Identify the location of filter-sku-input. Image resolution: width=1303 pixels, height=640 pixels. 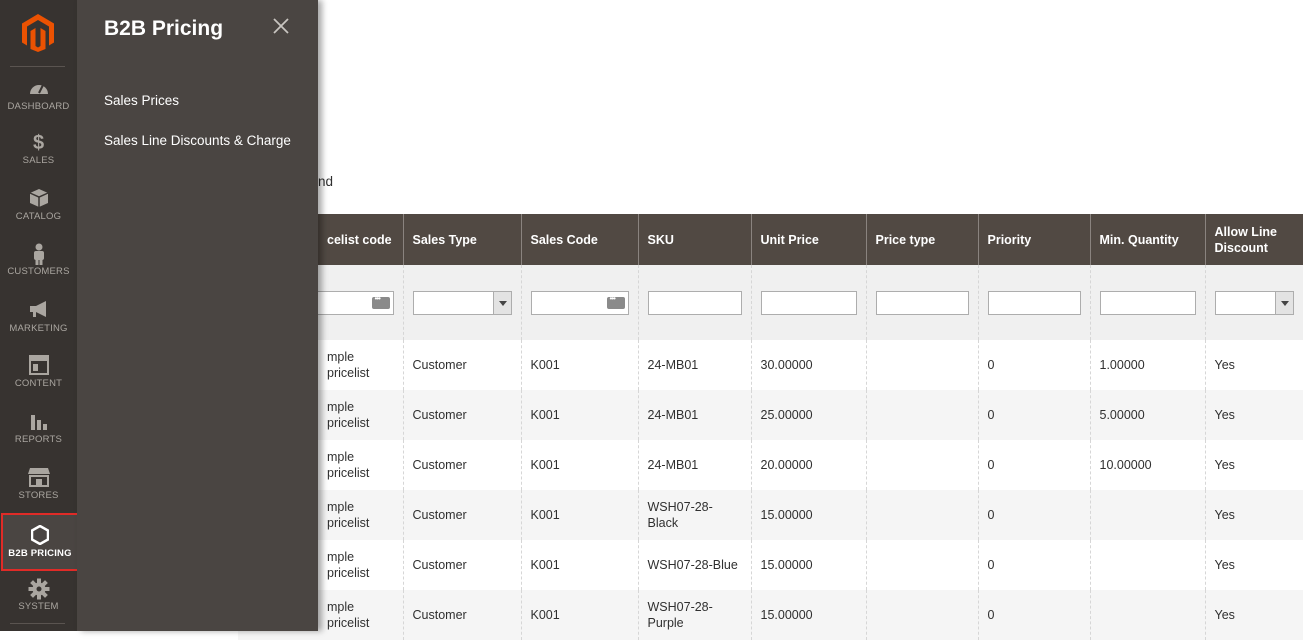
(694, 302).